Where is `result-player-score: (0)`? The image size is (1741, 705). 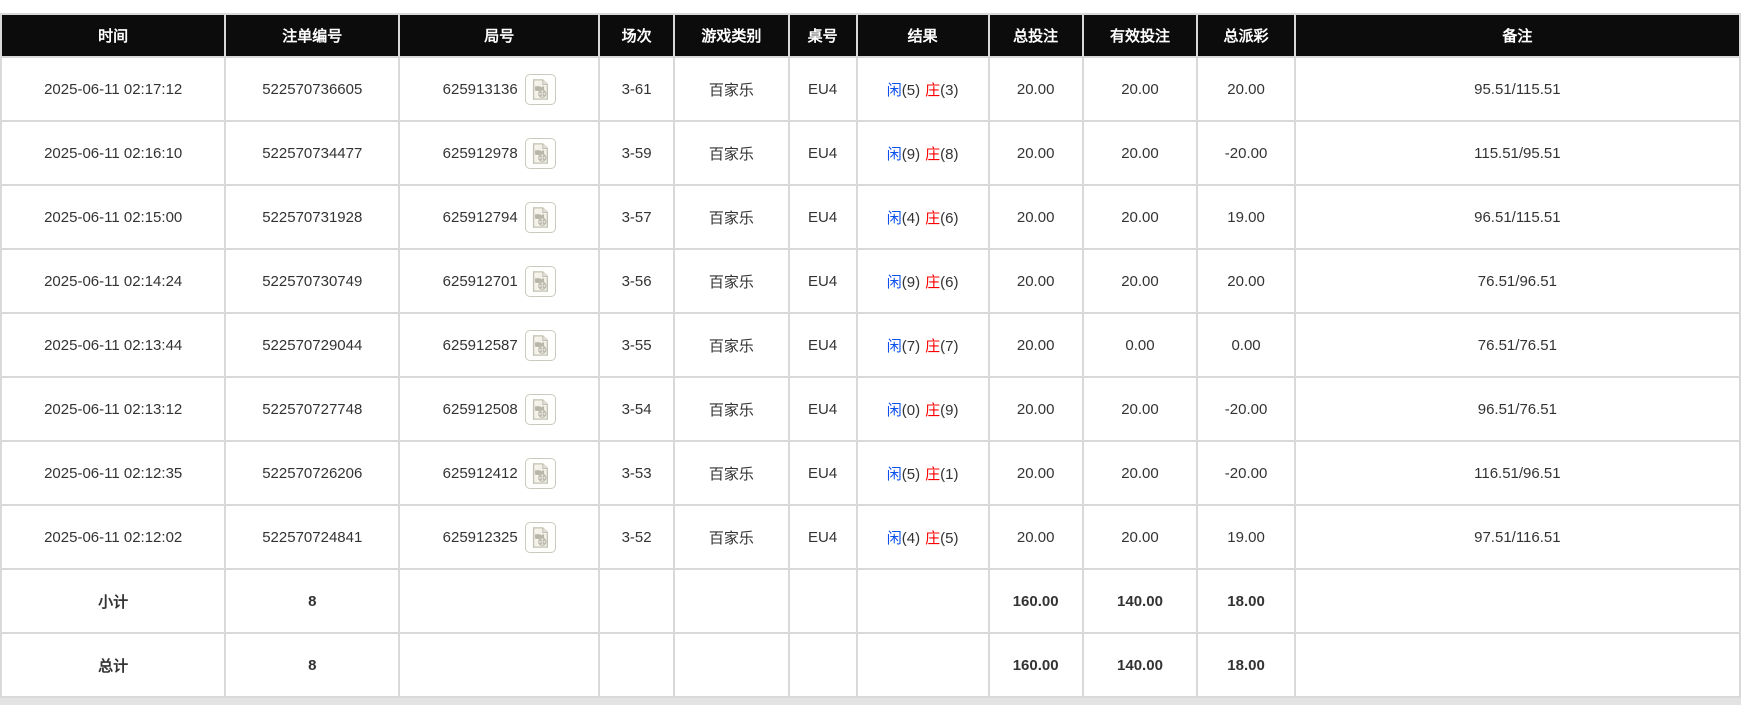
result-player-score: (0) is located at coordinates (911, 410).